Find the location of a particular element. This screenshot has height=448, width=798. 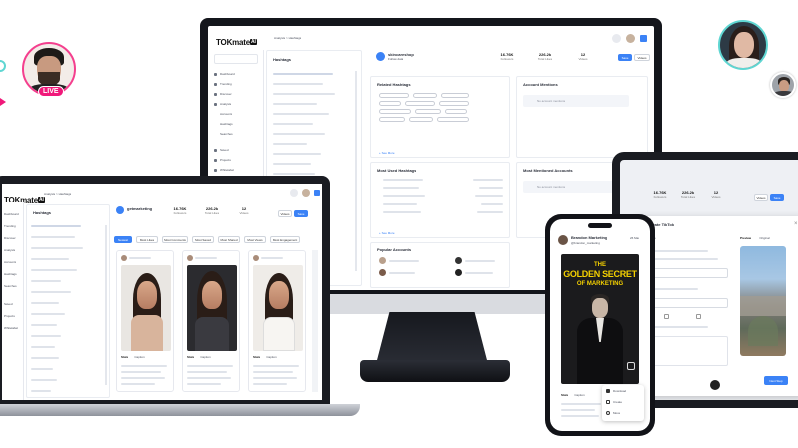

creator-avatar is located at coordinates (563, 240).